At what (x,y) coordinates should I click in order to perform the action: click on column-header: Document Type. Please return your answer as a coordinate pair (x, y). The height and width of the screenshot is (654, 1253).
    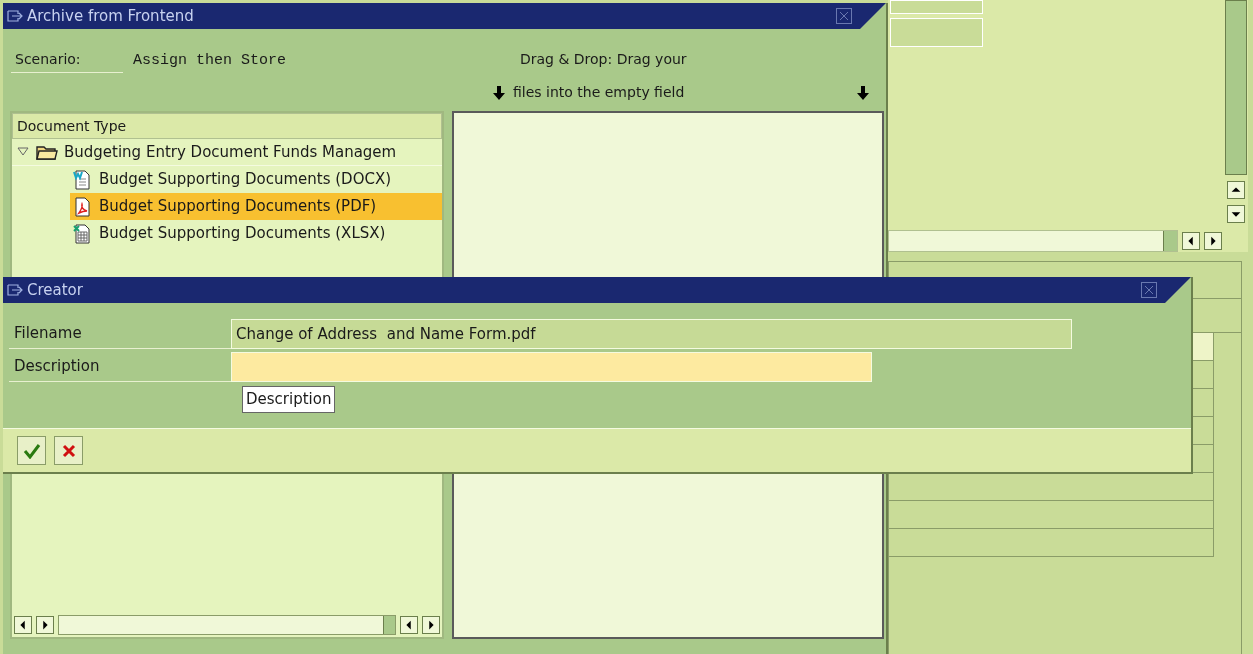
    Looking at the image, I should click on (227, 126).